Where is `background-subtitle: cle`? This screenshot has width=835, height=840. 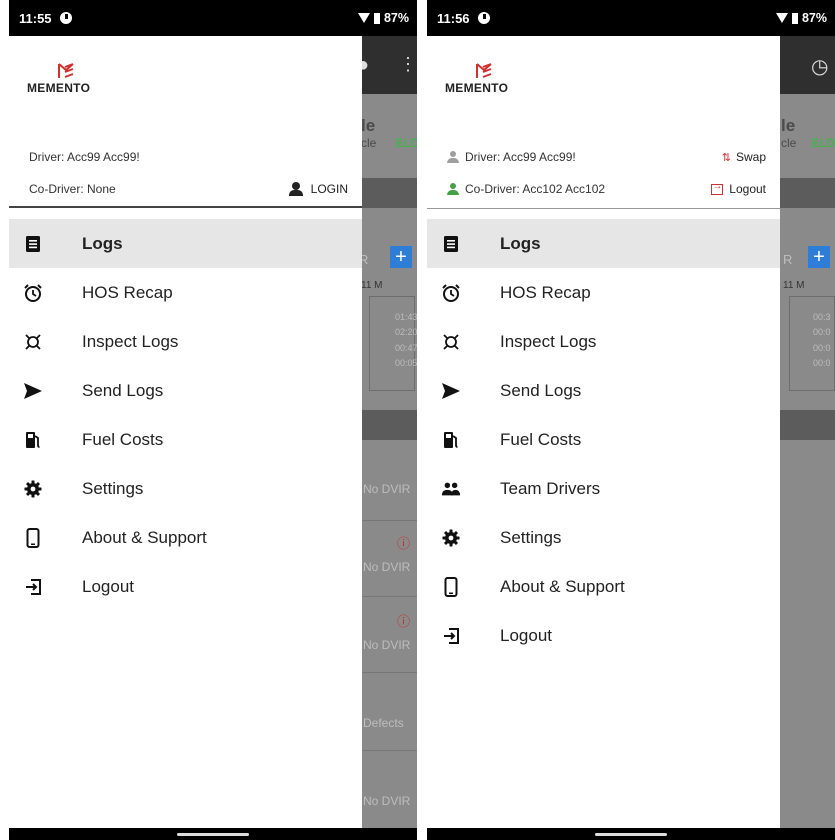
background-subtitle: cle is located at coordinates (789, 143).